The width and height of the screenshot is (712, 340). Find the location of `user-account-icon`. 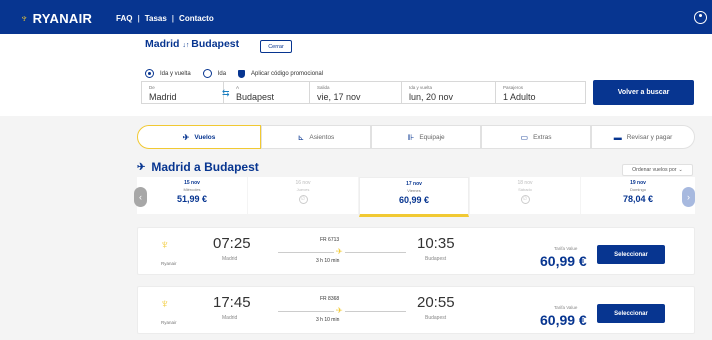

user-account-icon is located at coordinates (700, 17).